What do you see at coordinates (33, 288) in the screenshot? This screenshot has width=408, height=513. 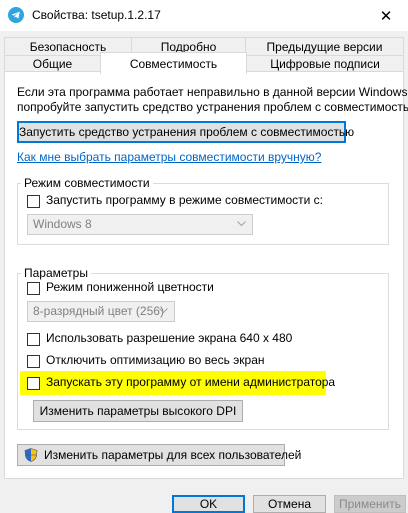 I see `reduced-color-checkbox` at bounding box center [33, 288].